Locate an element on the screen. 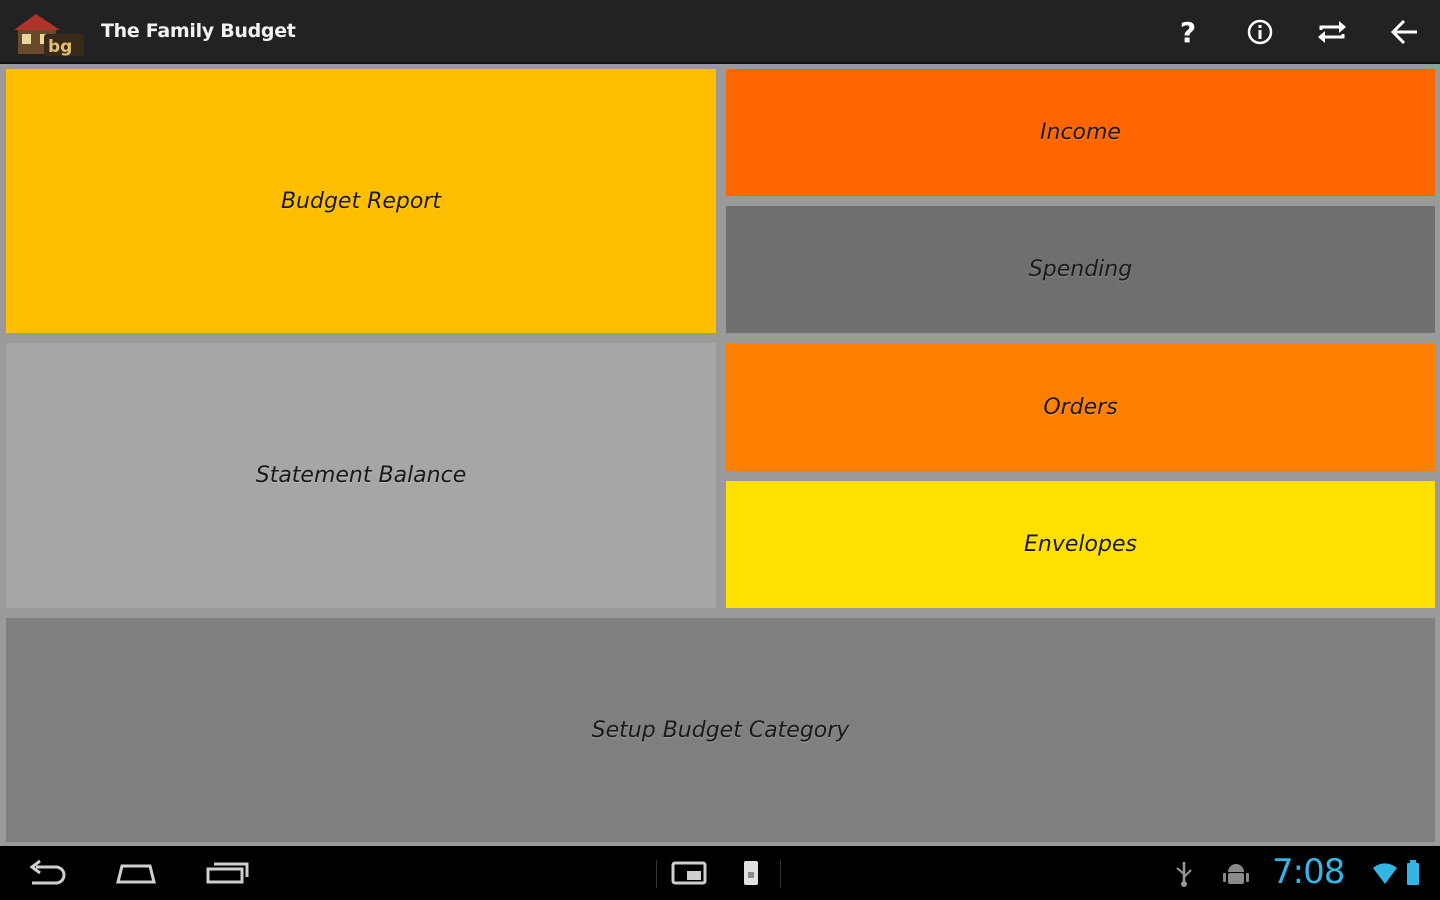 The height and width of the screenshot is (900, 1440). status-clock: 7:08 is located at coordinates (1308, 872).